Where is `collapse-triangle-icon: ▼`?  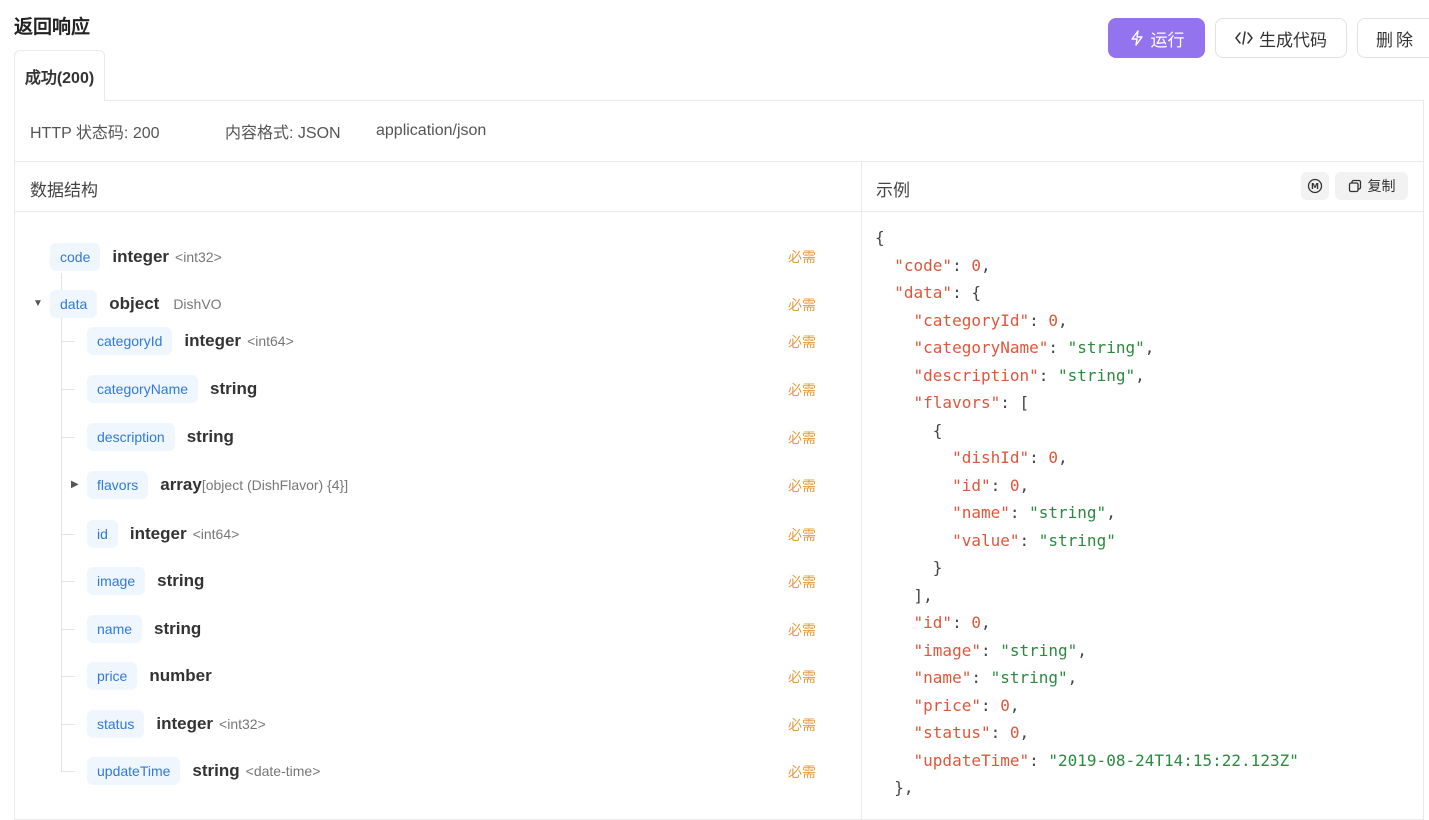
collapse-triangle-icon: ▼ is located at coordinates (38, 303).